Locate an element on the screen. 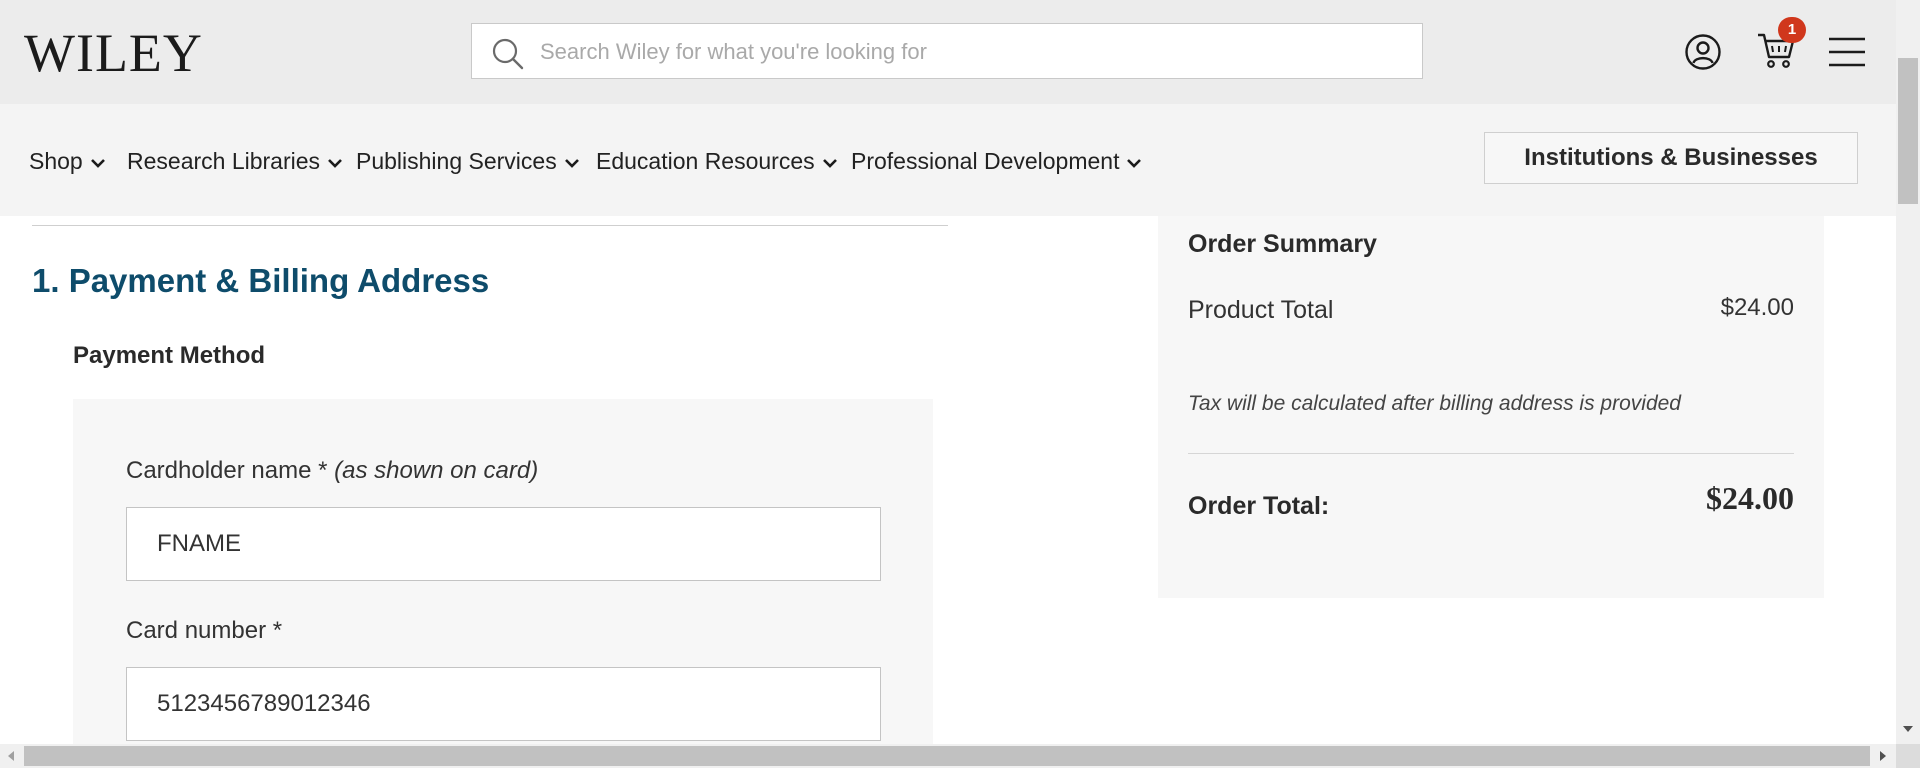 The height and width of the screenshot is (768, 1920). order-summary-title: Order Summary is located at coordinates (1282, 244).